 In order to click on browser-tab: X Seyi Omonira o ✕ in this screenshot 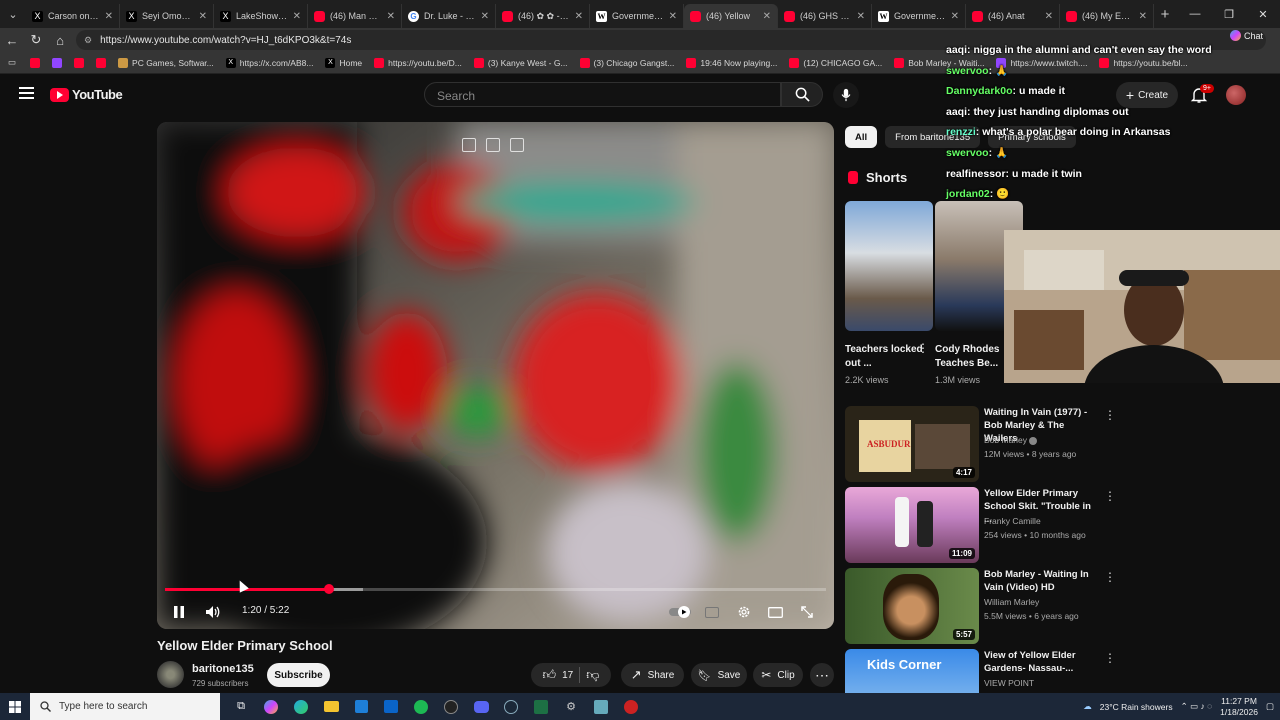, I will do `click(167, 16)`.